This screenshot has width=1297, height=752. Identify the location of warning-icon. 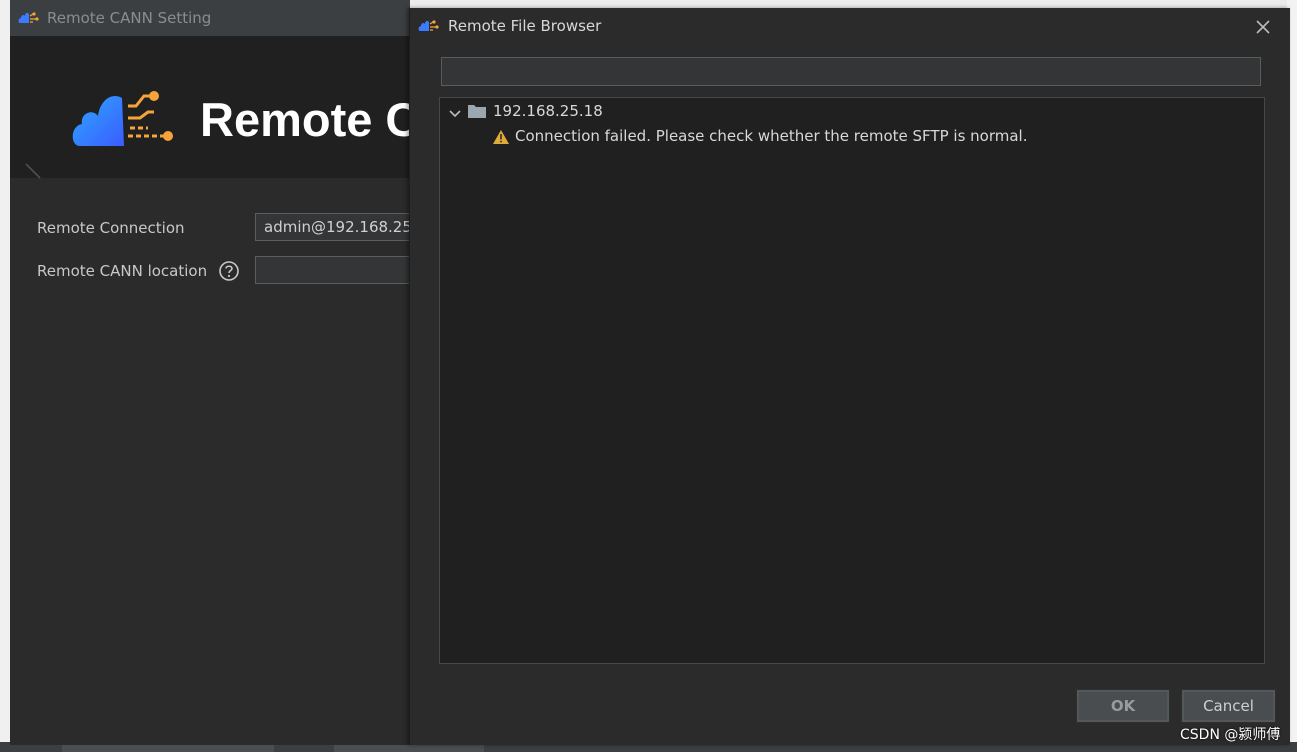
(501, 139).